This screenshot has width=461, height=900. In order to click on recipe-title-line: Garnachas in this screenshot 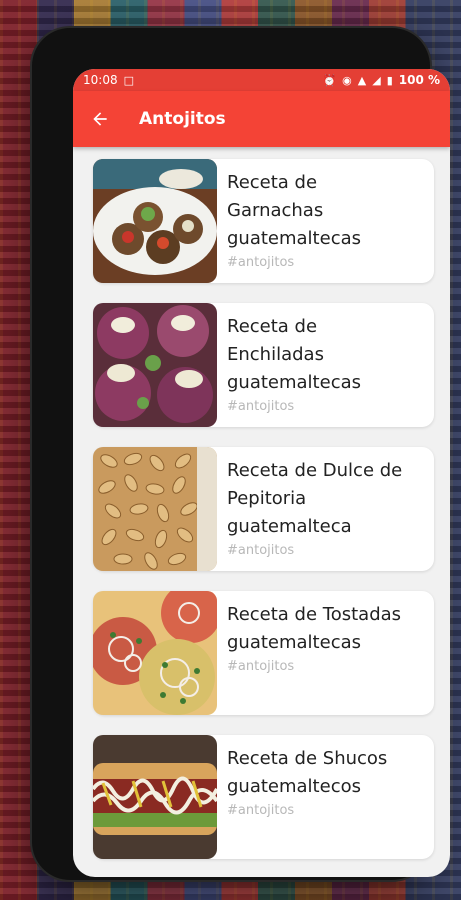, I will do `click(275, 210)`.